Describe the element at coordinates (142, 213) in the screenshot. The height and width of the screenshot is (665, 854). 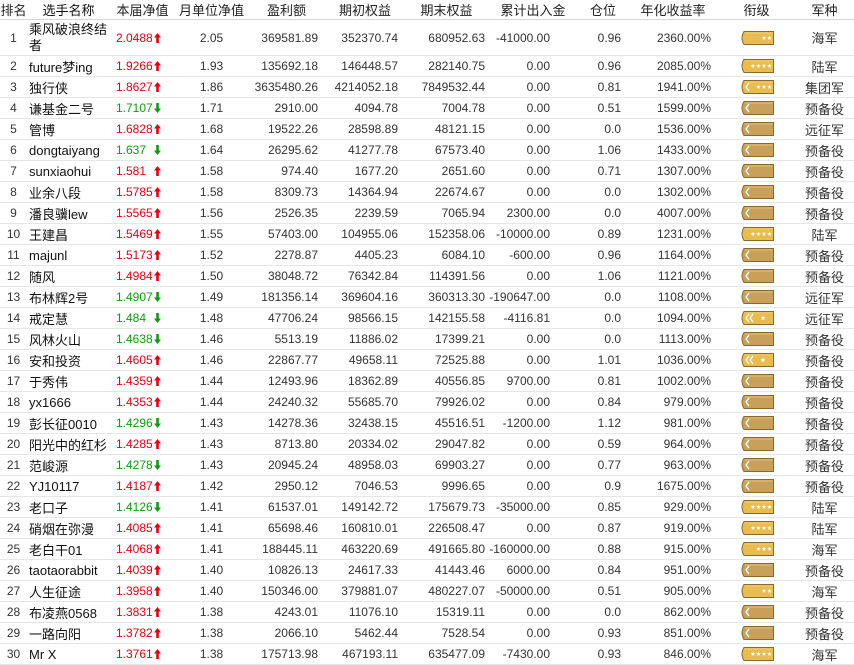
I see `net-value-cell: 1.5565` at that location.